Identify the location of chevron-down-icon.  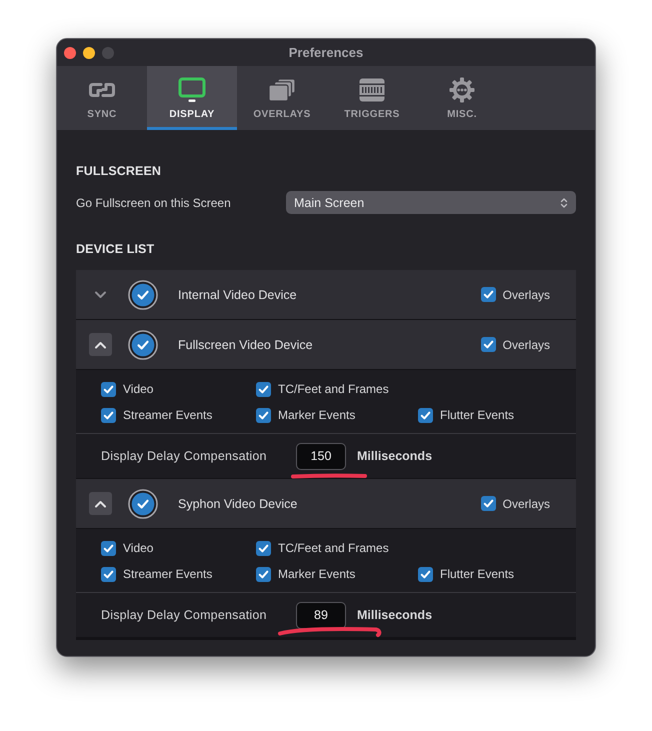
(100, 294).